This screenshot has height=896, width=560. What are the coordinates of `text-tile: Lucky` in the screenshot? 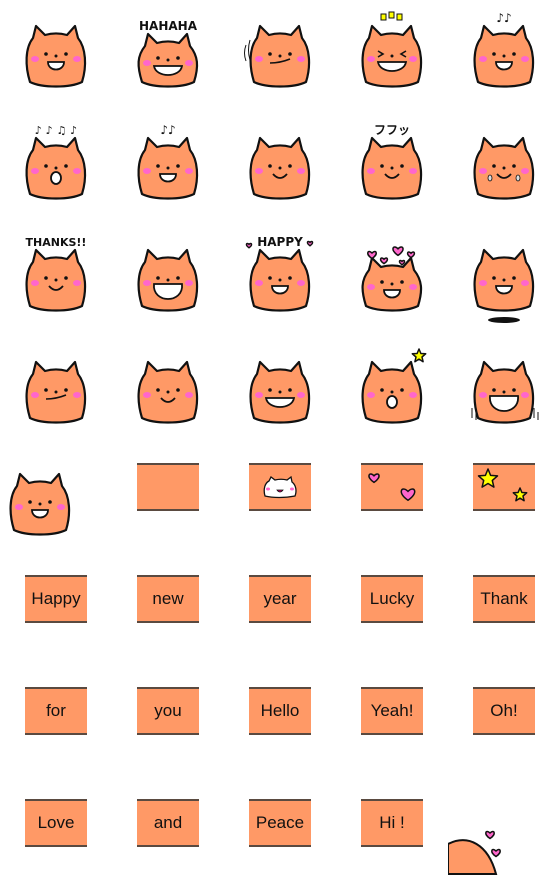 It's located at (392, 599).